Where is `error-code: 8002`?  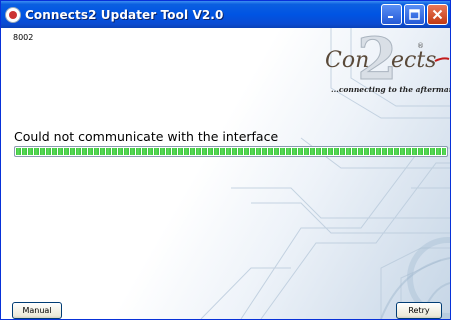 error-code: 8002 is located at coordinates (23, 37).